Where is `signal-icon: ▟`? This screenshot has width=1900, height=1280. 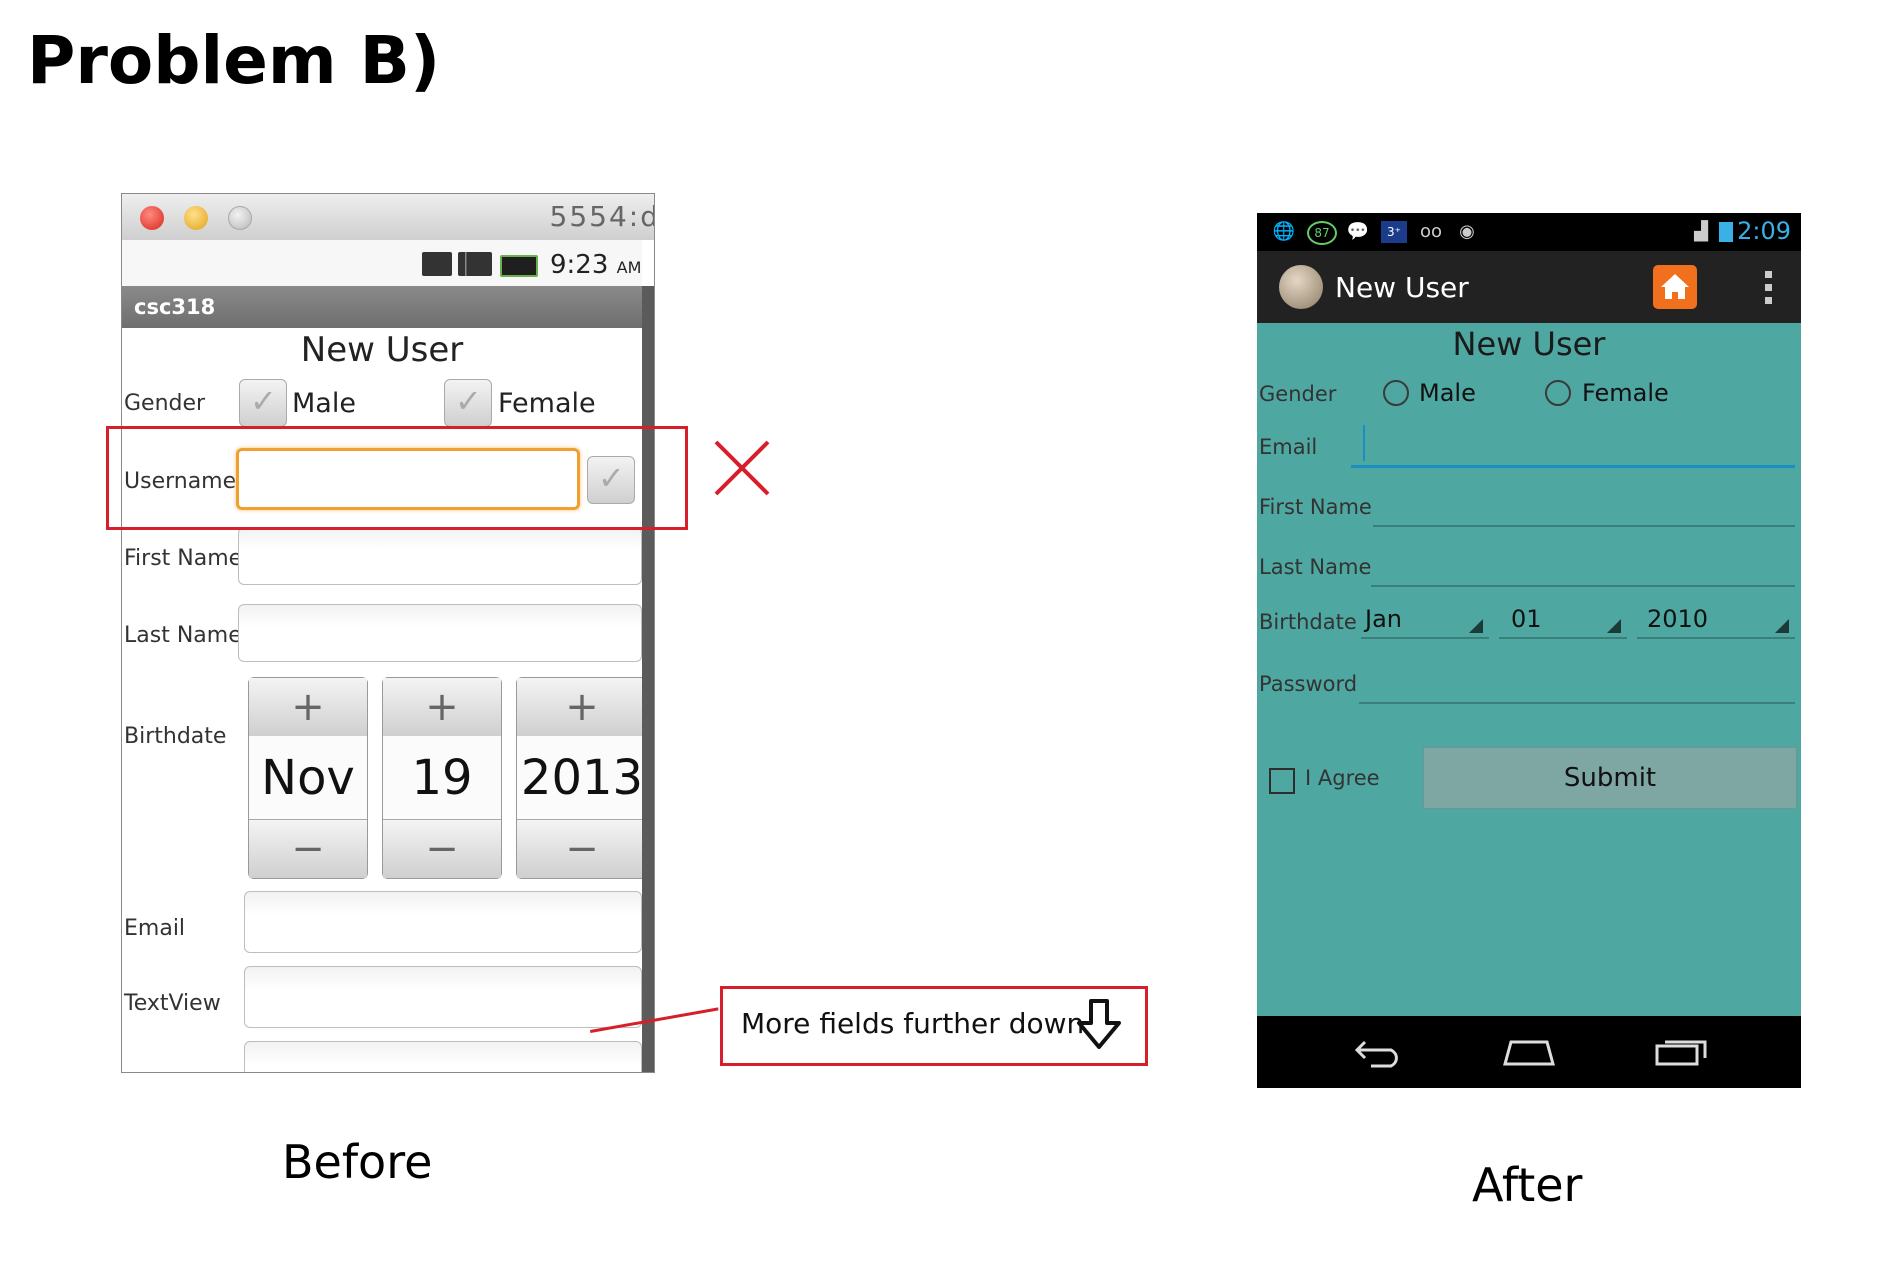
signal-icon: ▟ is located at coordinates (1701, 231).